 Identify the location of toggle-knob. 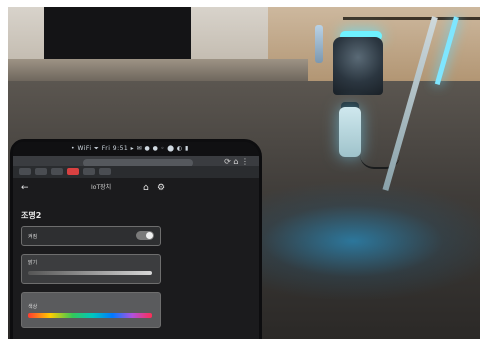
(149, 235).